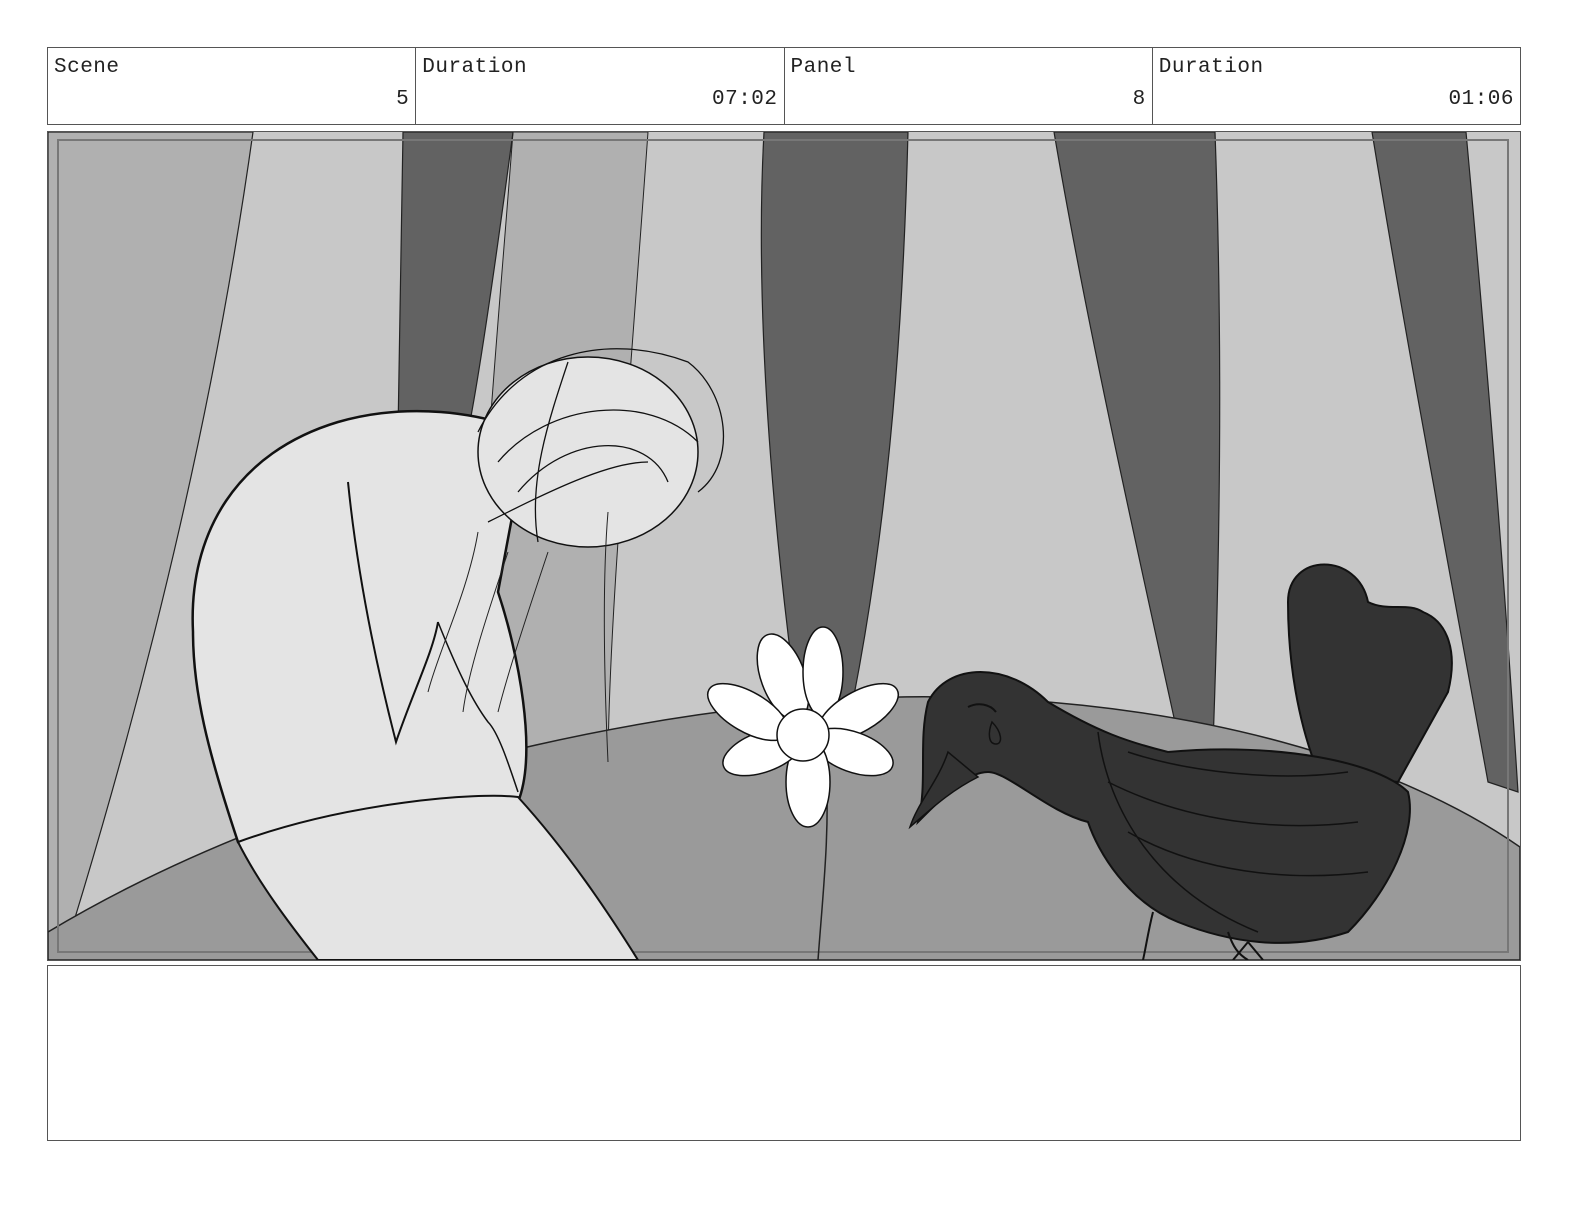 Image resolution: width=1584 pixels, height=1224 pixels. Describe the element at coordinates (475, 67) in the screenshot. I see `scene-duration-label: Duration` at that location.